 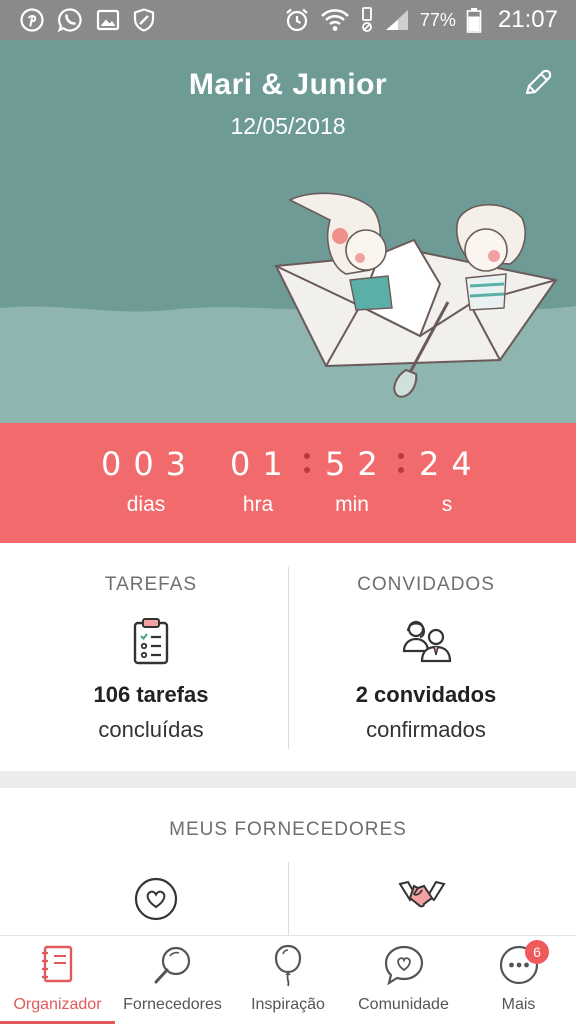 I want to click on nav-comunidade: Comunidade, so click(x=403, y=980).